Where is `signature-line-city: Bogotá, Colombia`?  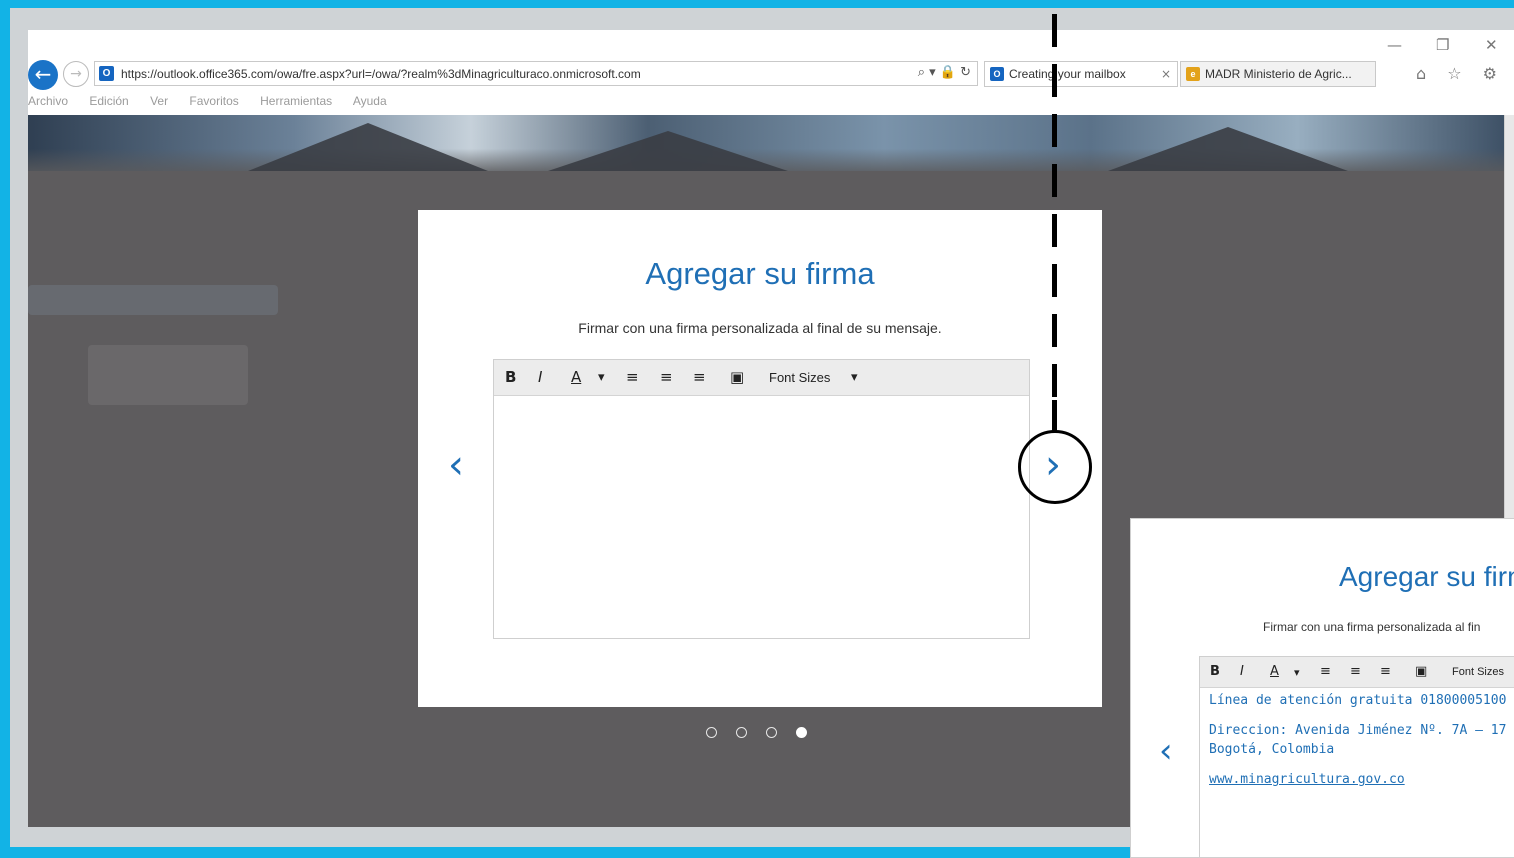 signature-line-city: Bogotá, Colombia is located at coordinates (1271, 749).